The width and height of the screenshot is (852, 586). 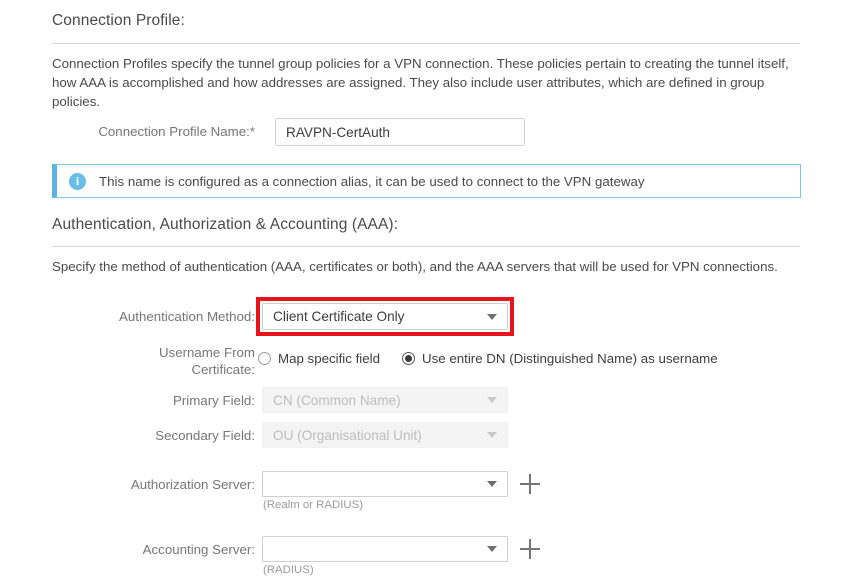 What do you see at coordinates (339, 316) in the screenshot?
I see `authentication-method-value: Client Certificate Only` at bounding box center [339, 316].